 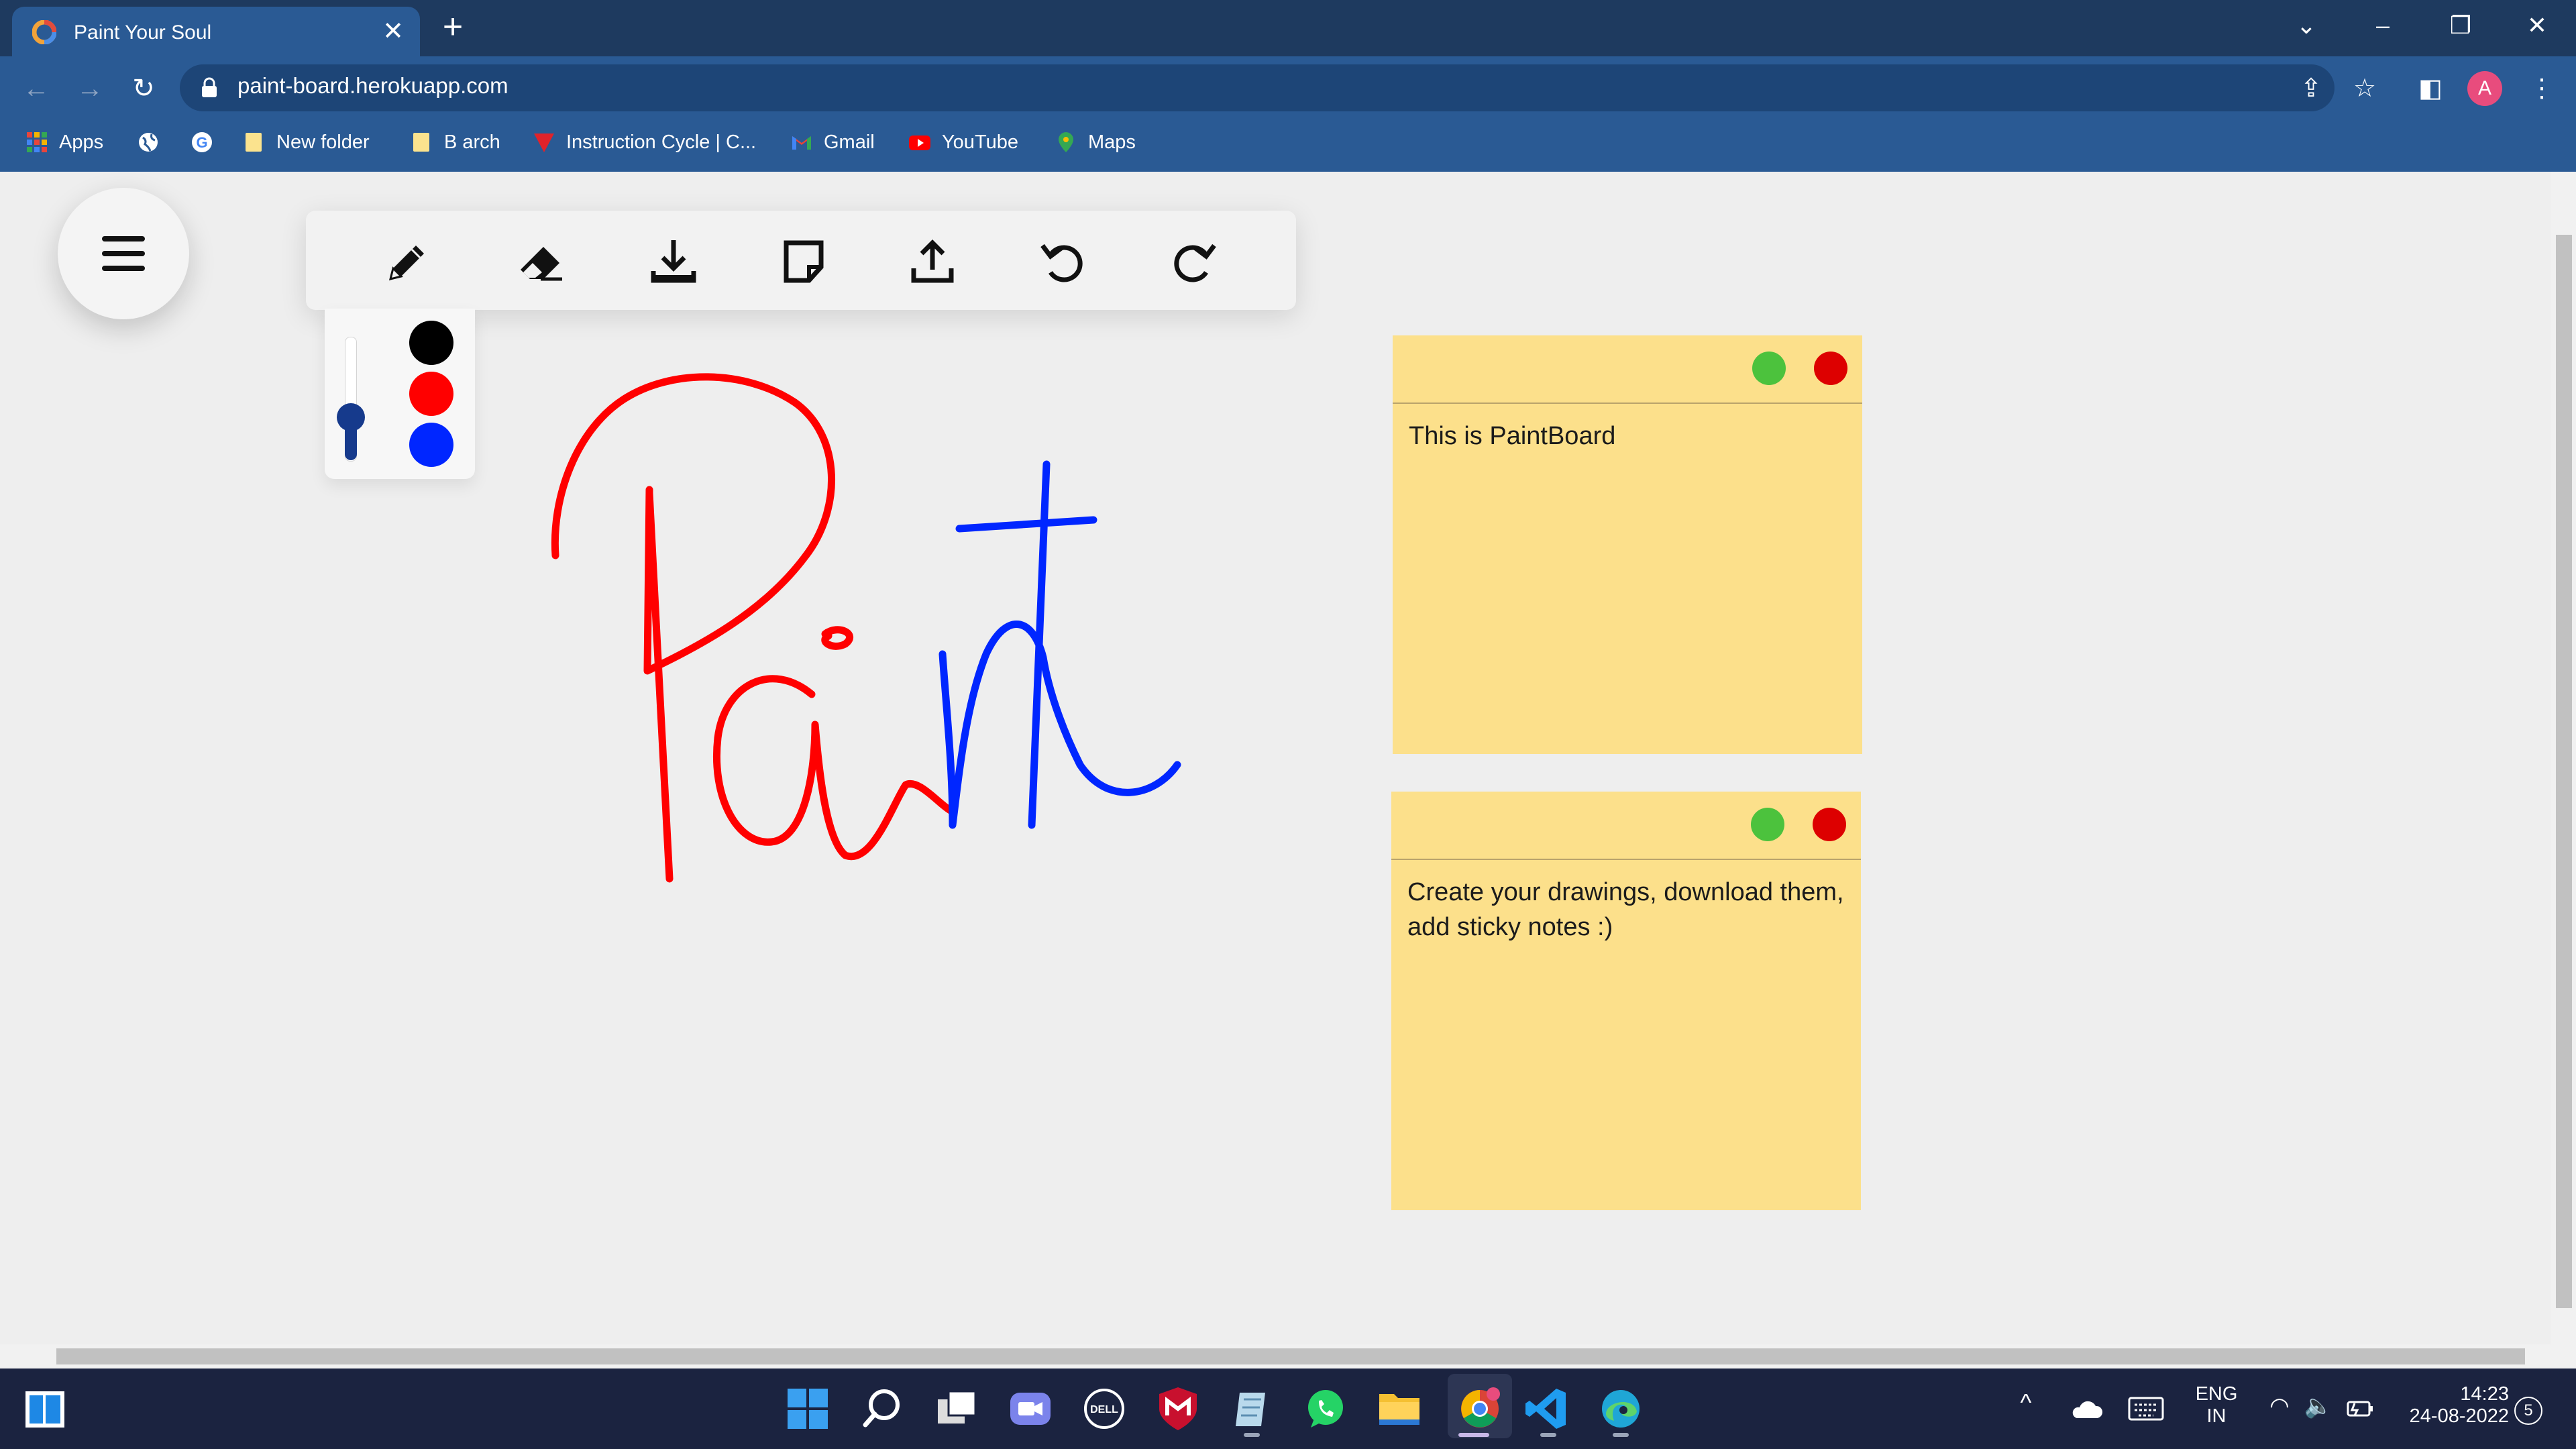 I want to click on bookmark-label: YouTube, so click(x=980, y=142).